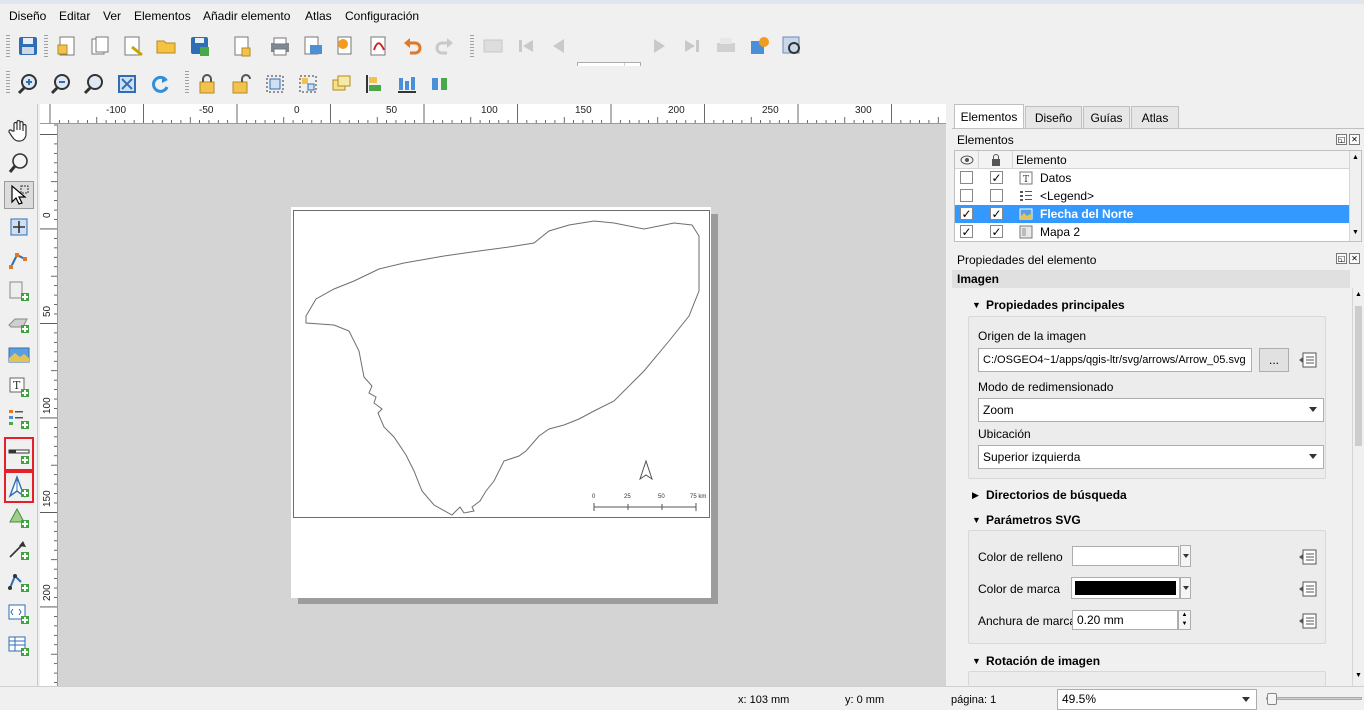 This screenshot has height=710, width=1364. Describe the element at coordinates (1358, 487) in the screenshot. I see `properties-scrollbar: ▲ ▼` at that location.